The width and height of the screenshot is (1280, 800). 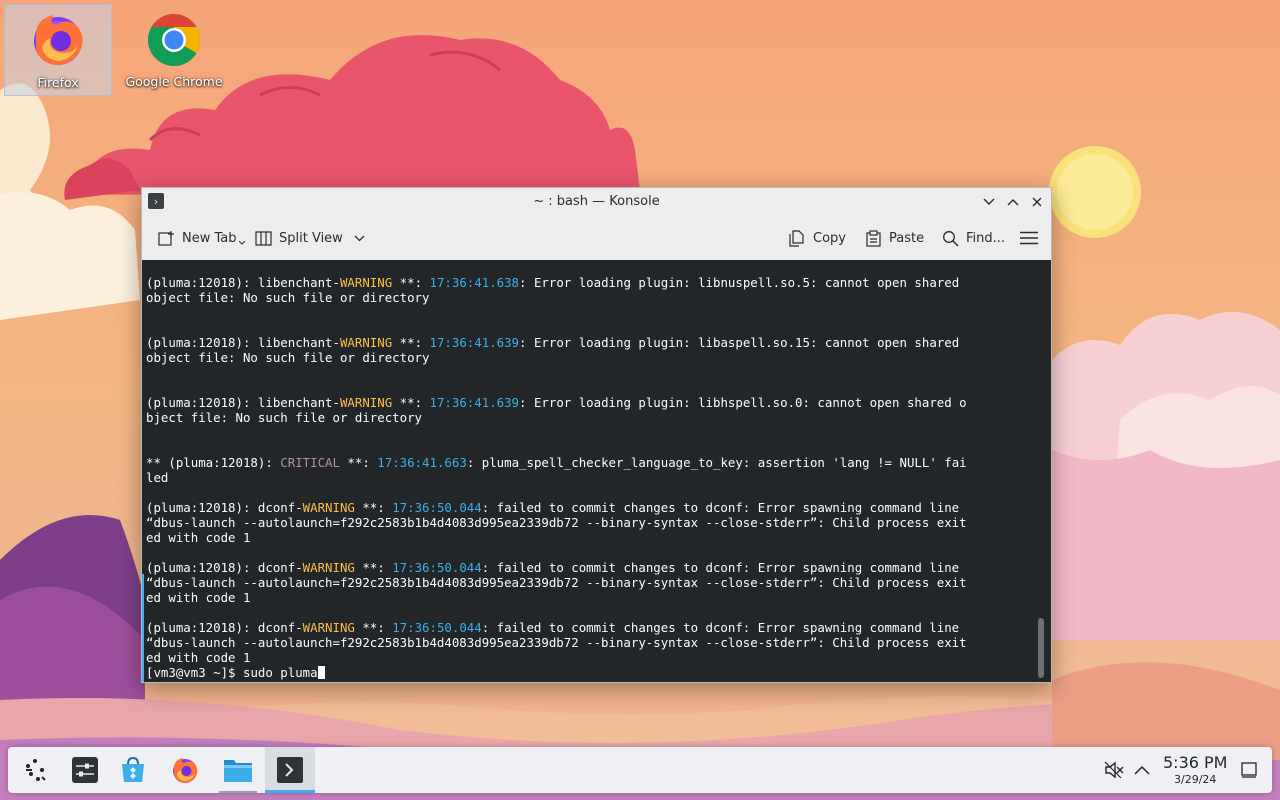 I want to click on firefox-icon, so click(x=58, y=40).